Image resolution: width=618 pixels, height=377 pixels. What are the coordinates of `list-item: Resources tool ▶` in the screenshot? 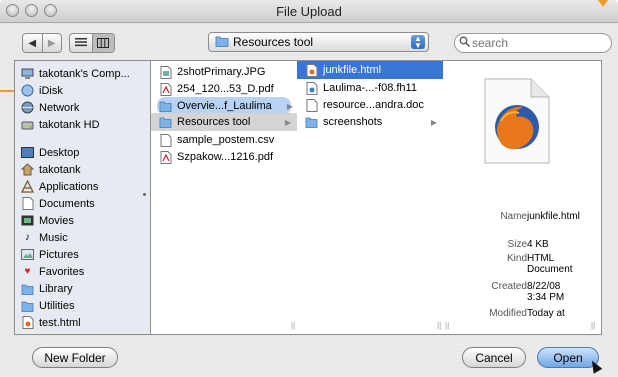 It's located at (224, 122).